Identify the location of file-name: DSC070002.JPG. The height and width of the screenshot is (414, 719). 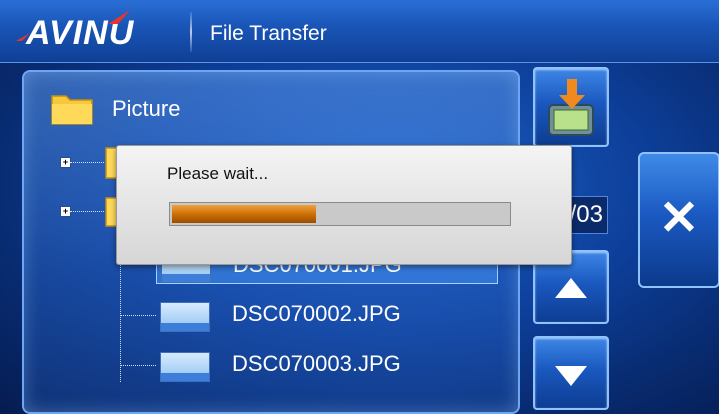
(316, 313).